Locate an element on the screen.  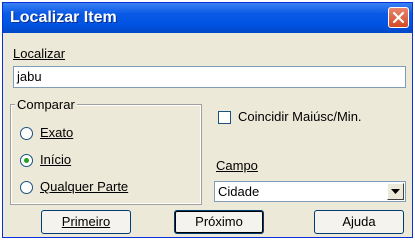
field-dropdown-button is located at coordinates (395, 191).